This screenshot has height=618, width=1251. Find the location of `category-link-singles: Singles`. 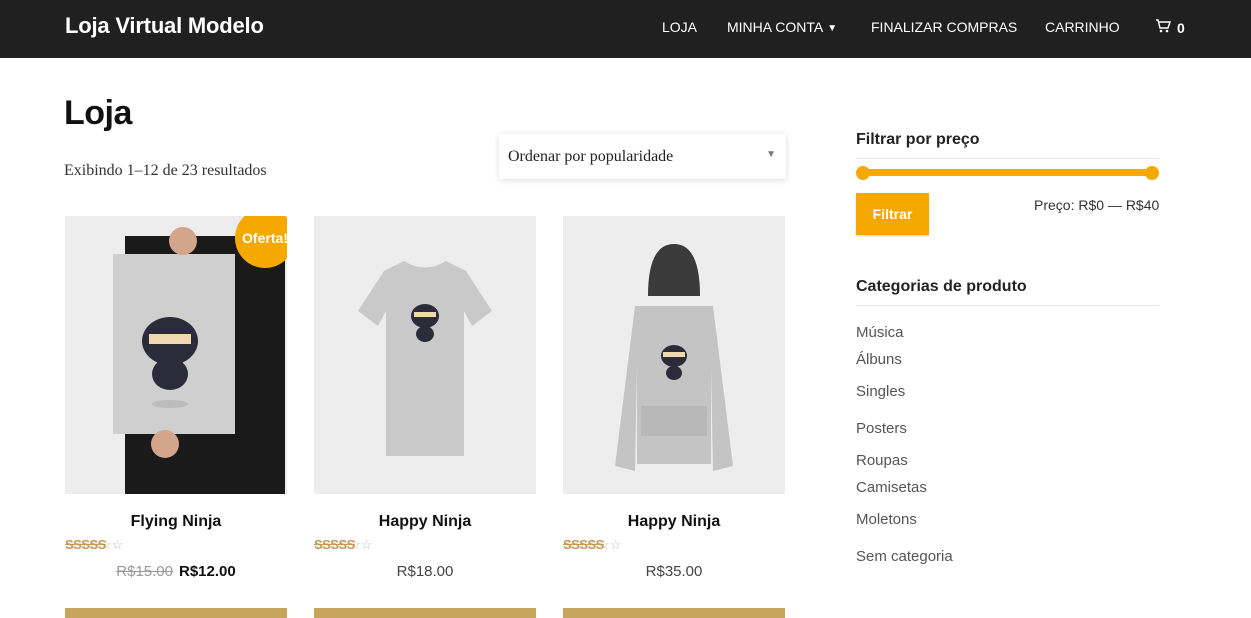

category-link-singles: Singles is located at coordinates (880, 391).